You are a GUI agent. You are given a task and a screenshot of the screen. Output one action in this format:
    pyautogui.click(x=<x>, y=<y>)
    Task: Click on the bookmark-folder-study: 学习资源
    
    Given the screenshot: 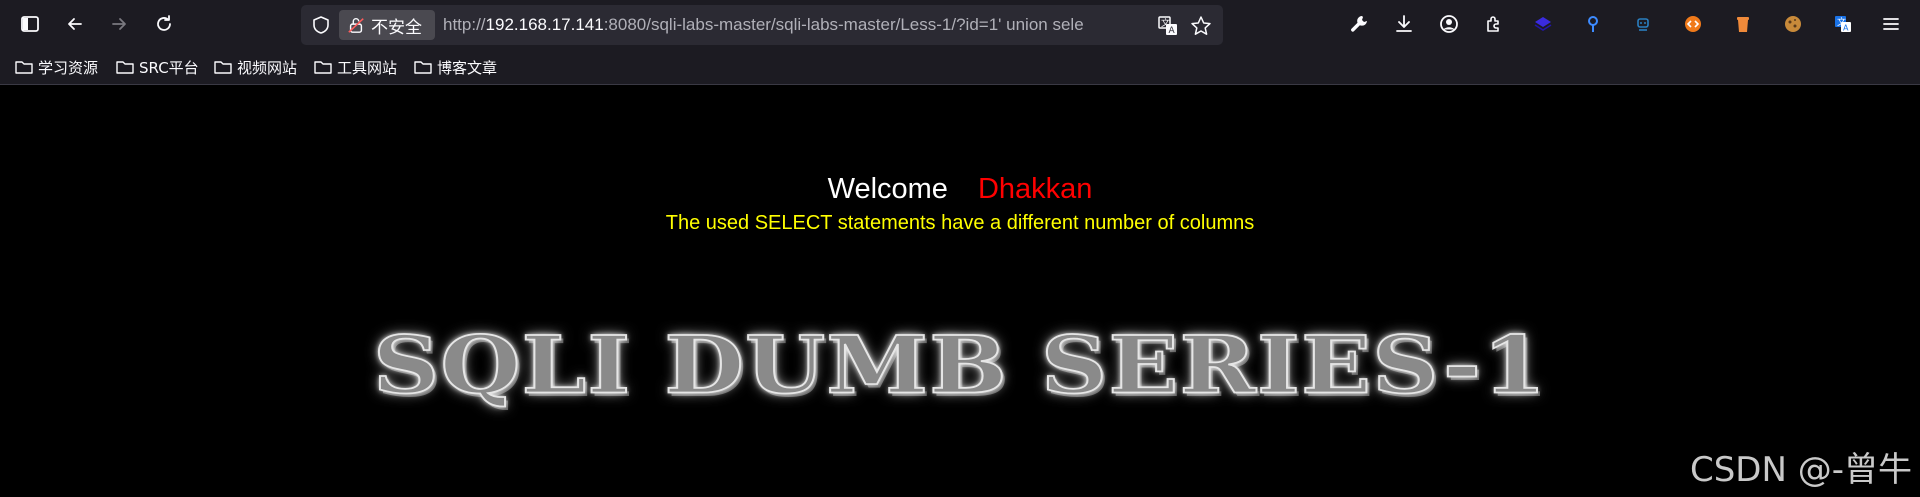 What is the action you would take?
    pyautogui.click(x=56, y=67)
    